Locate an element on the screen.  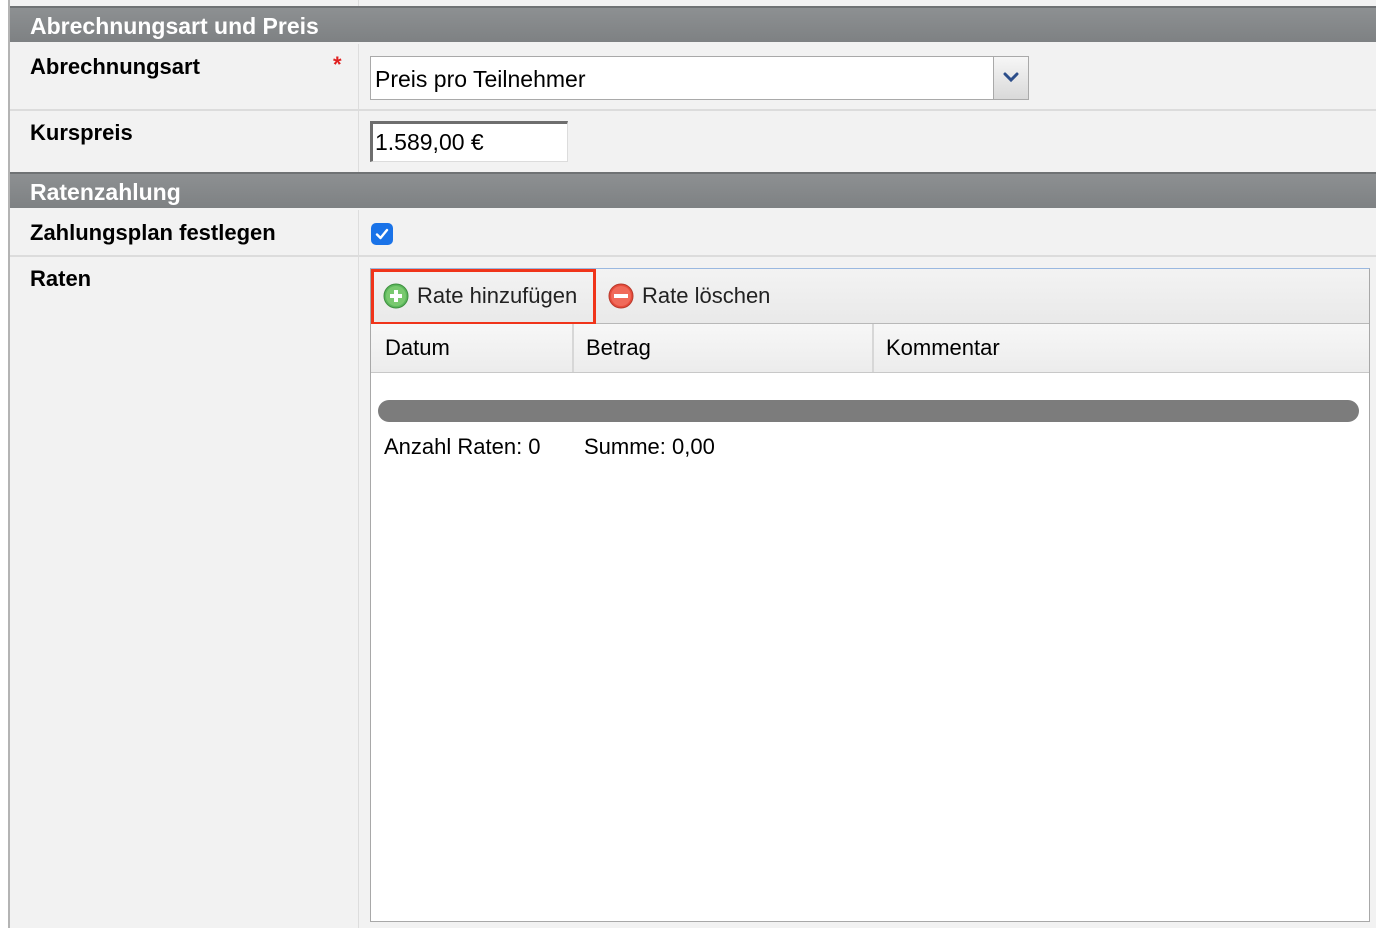
billing-type-label: Abrechnungsart is located at coordinates (115, 66).